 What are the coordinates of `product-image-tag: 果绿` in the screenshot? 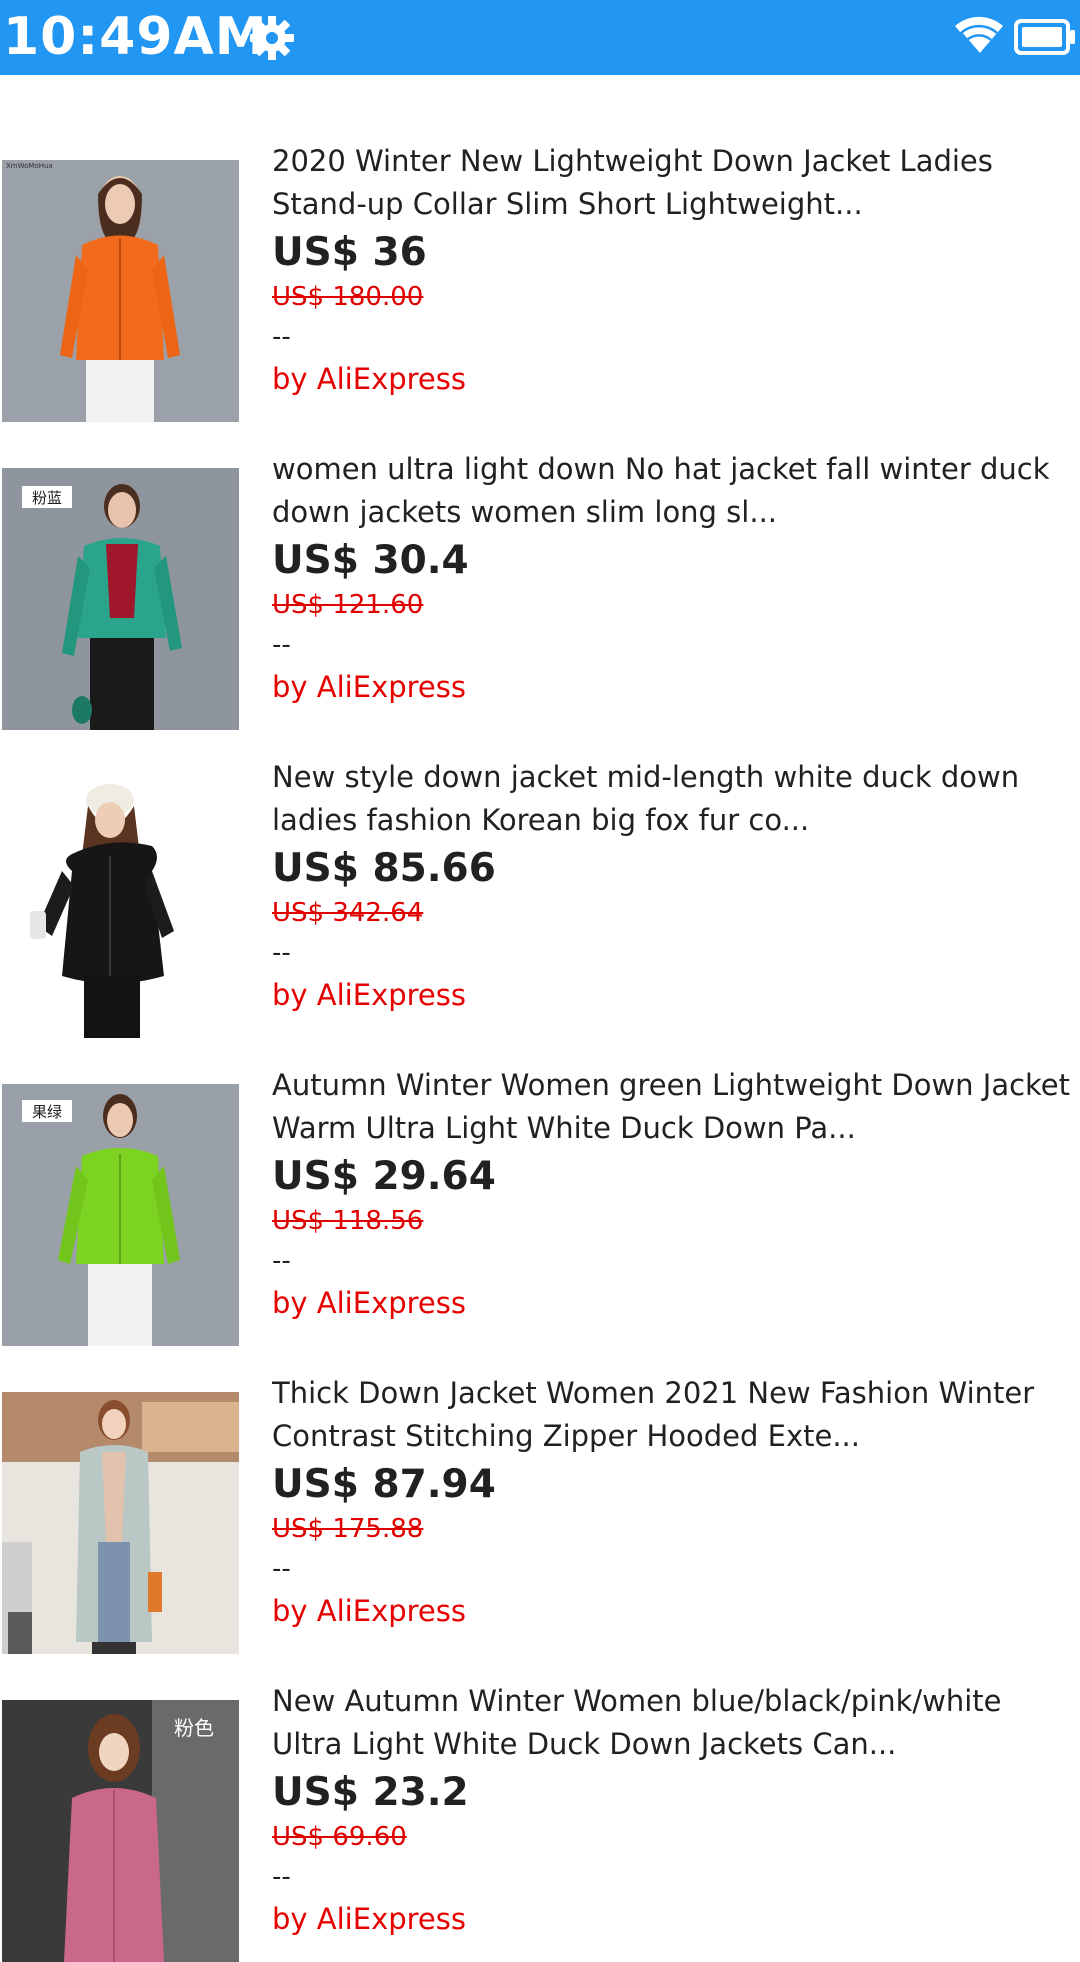 It's located at (47, 1112).